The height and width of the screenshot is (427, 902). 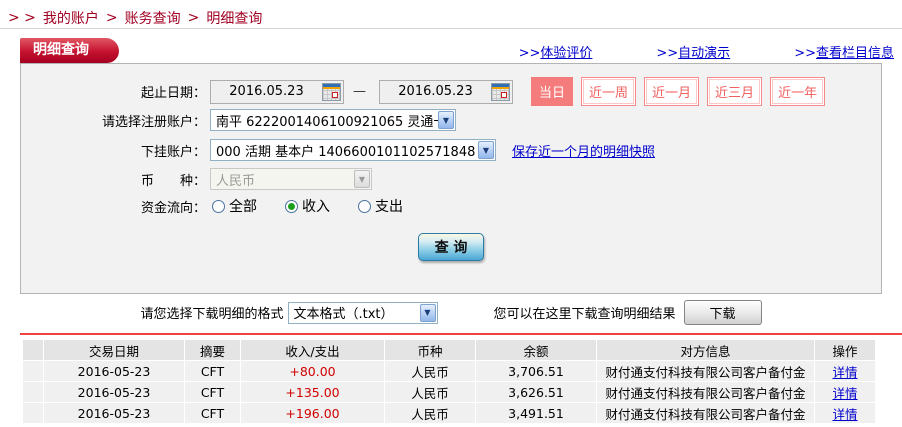 What do you see at coordinates (312, 392) in the screenshot?
I see `cell-amount: +135.00` at bounding box center [312, 392].